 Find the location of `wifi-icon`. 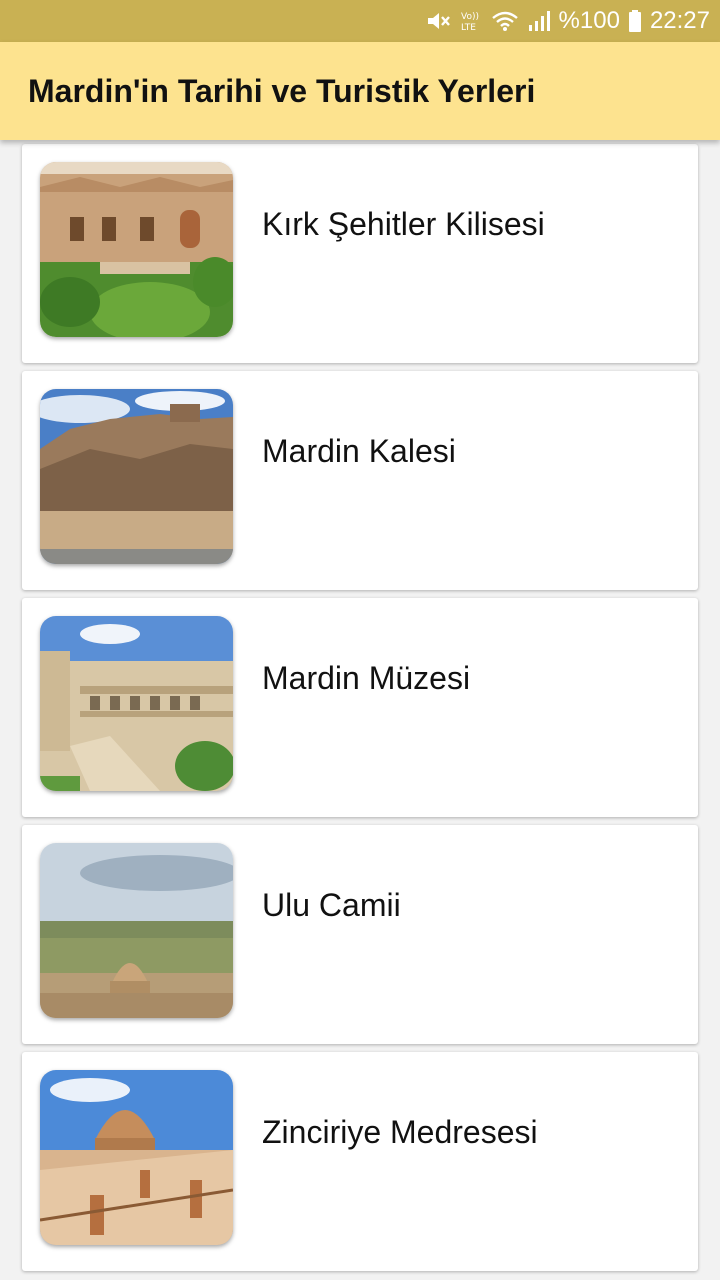

wifi-icon is located at coordinates (505, 21).